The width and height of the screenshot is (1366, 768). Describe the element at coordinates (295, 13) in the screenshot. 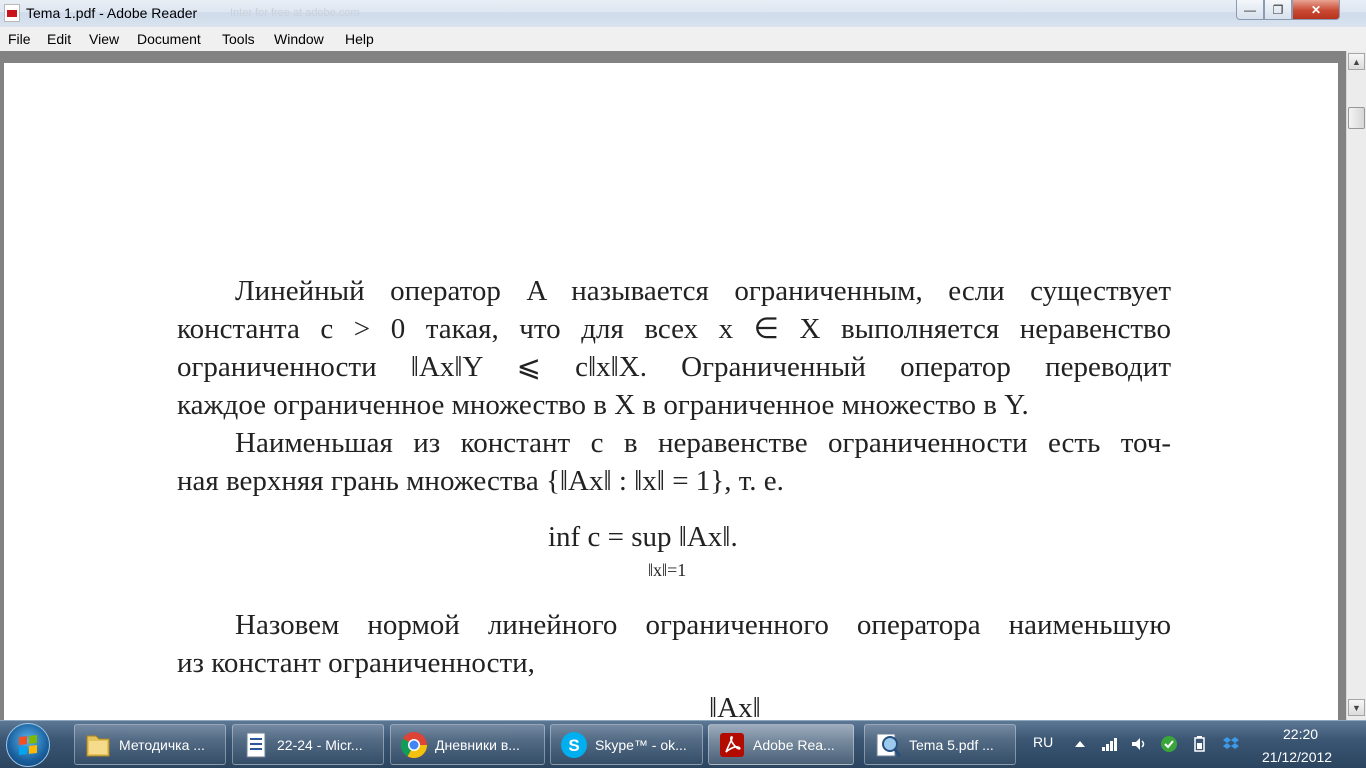

I see `ghost-caption: Inter for free at adobe.com` at that location.